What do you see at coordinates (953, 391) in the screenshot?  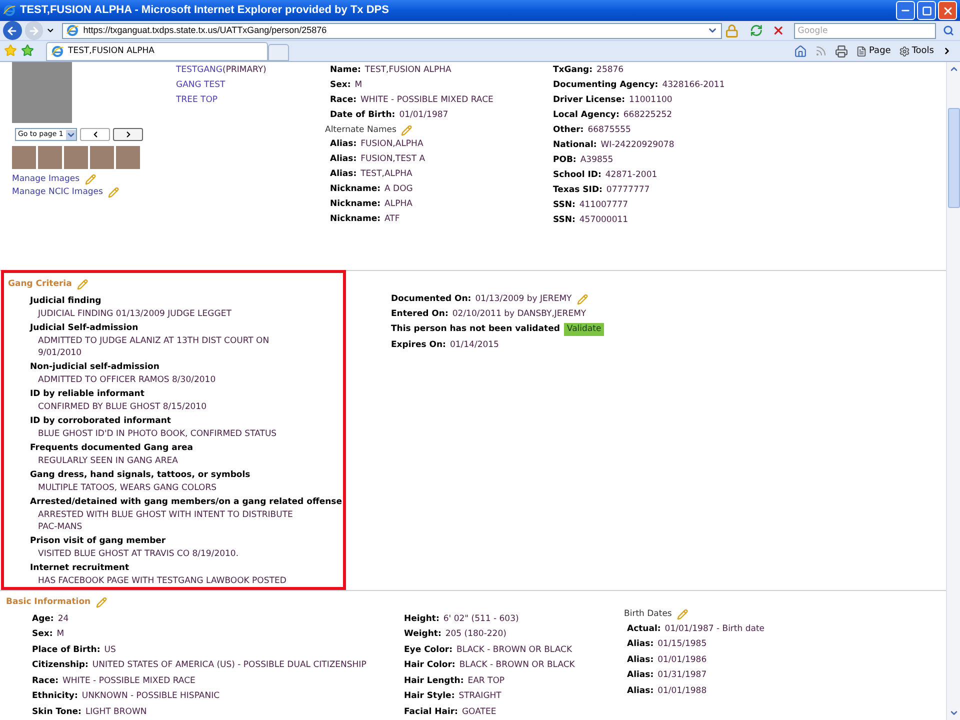 I see `scrollbar` at bounding box center [953, 391].